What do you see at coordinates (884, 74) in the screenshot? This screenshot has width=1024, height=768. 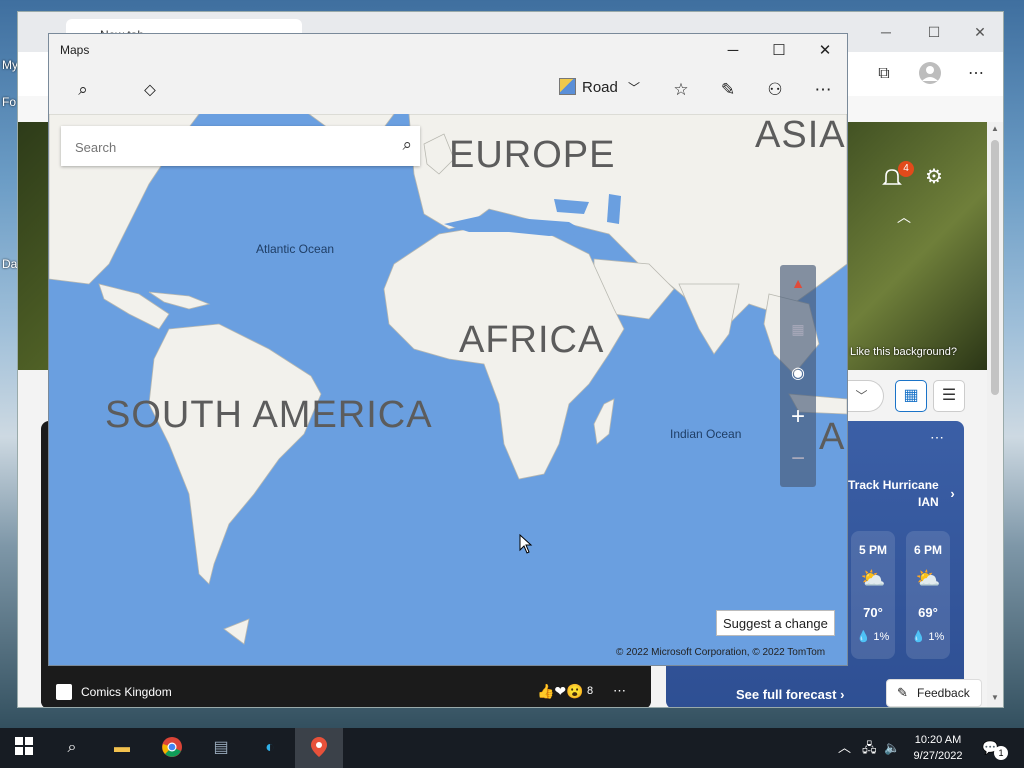 I see `collections-icon: ⧉` at bounding box center [884, 74].